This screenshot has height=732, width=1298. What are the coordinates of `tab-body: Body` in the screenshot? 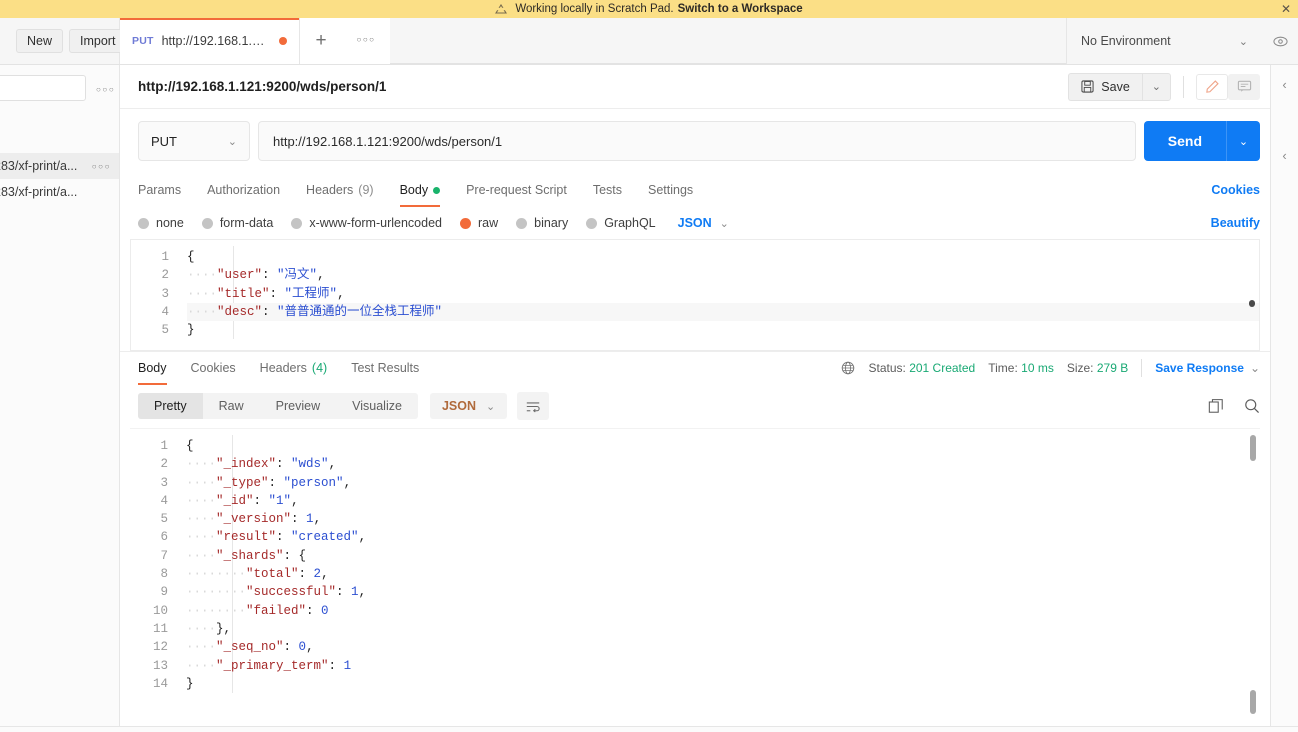 It's located at (420, 190).